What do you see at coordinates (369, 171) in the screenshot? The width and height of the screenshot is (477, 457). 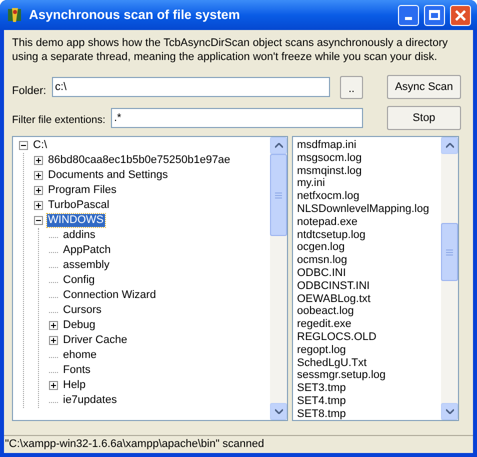 I see `file-item: msmqinst.log` at bounding box center [369, 171].